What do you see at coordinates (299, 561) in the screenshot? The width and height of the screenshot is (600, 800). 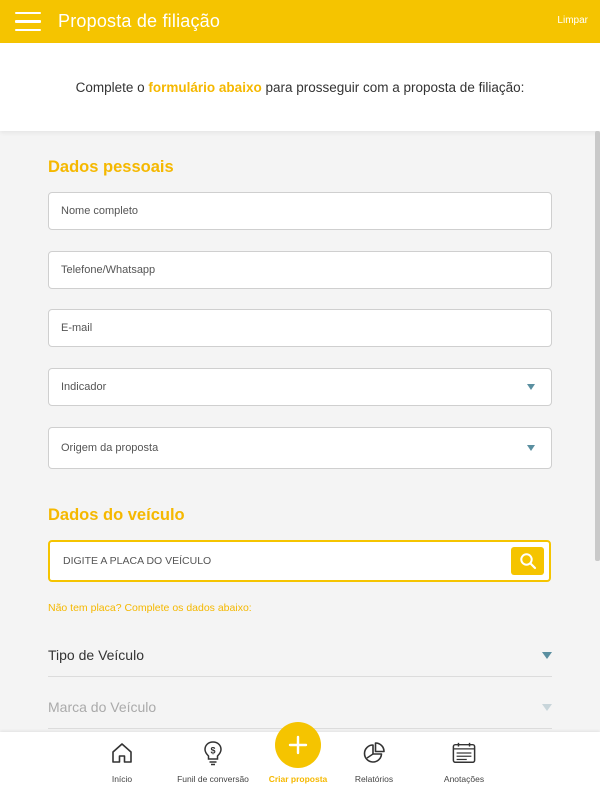 I see `plate-search-input: DIGITE A PLACA DO VEÍCULO` at bounding box center [299, 561].